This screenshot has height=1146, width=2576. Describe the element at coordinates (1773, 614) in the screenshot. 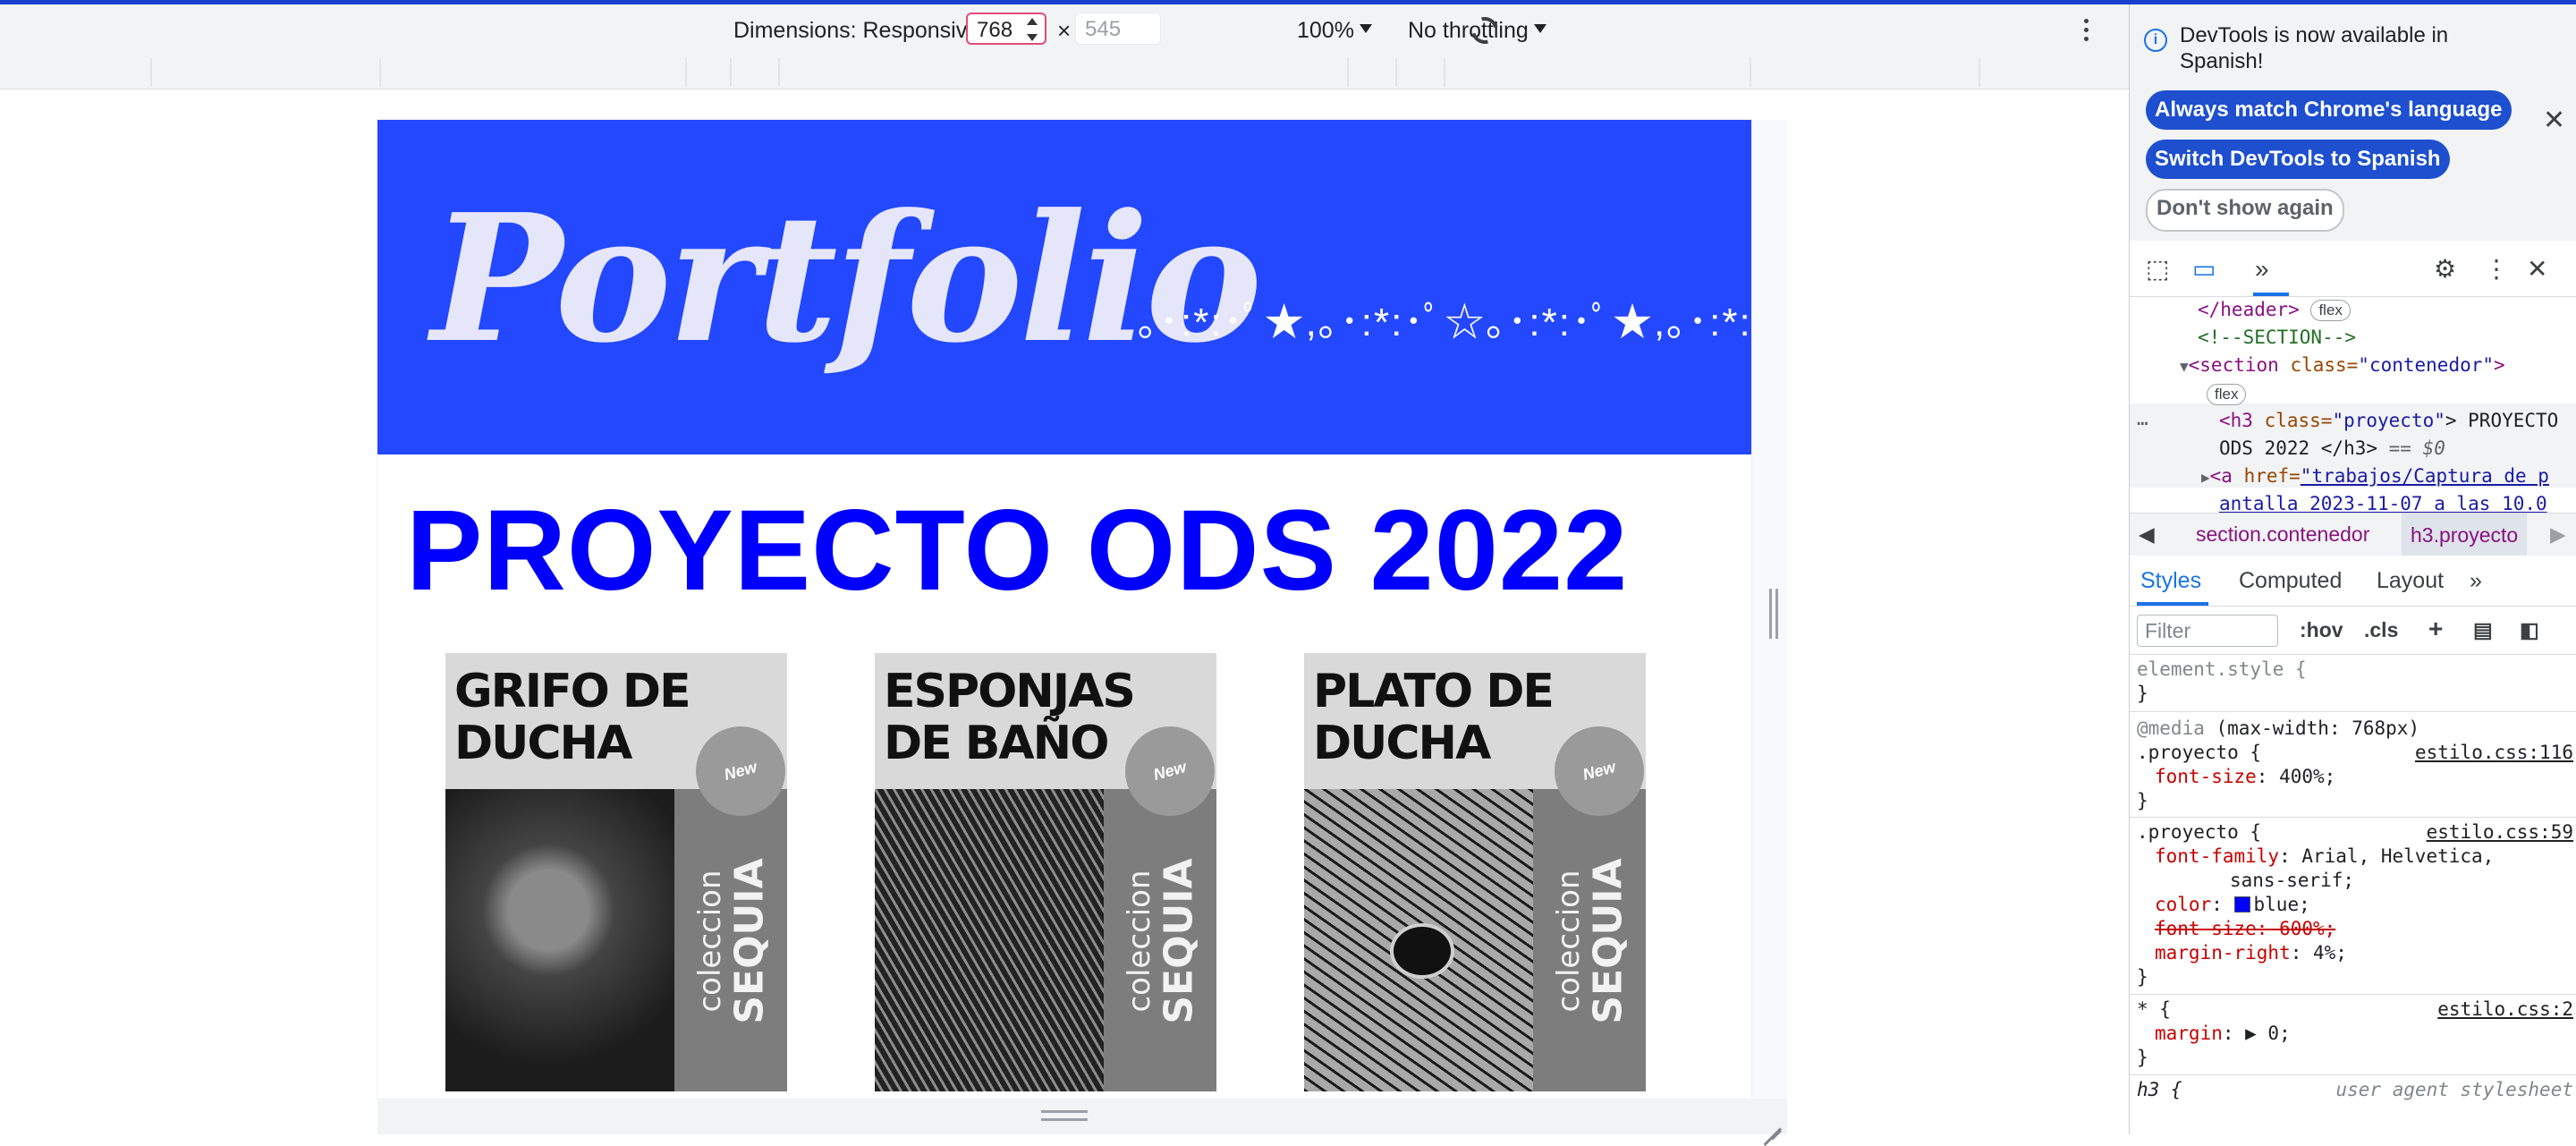

I see `width-resize-handle` at that location.